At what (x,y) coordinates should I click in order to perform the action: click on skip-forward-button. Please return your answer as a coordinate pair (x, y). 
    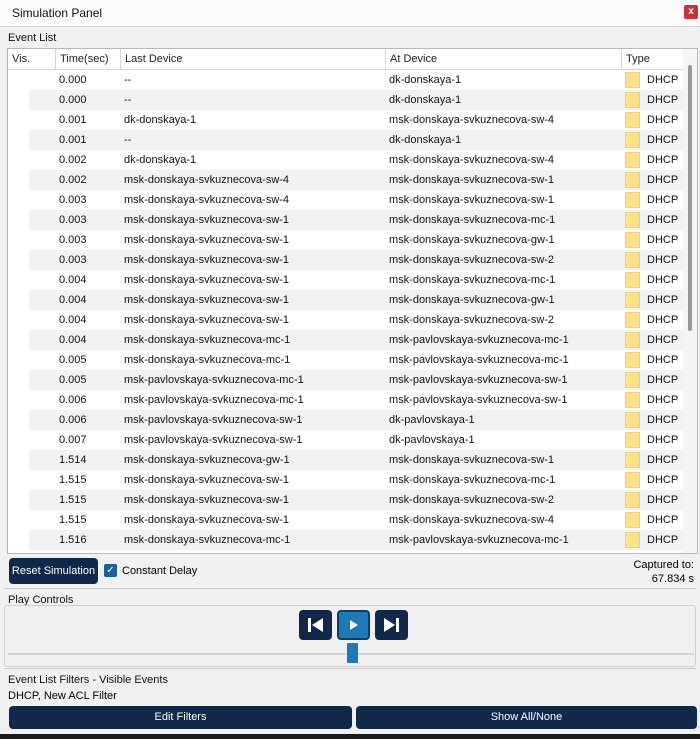
    Looking at the image, I should click on (391, 625).